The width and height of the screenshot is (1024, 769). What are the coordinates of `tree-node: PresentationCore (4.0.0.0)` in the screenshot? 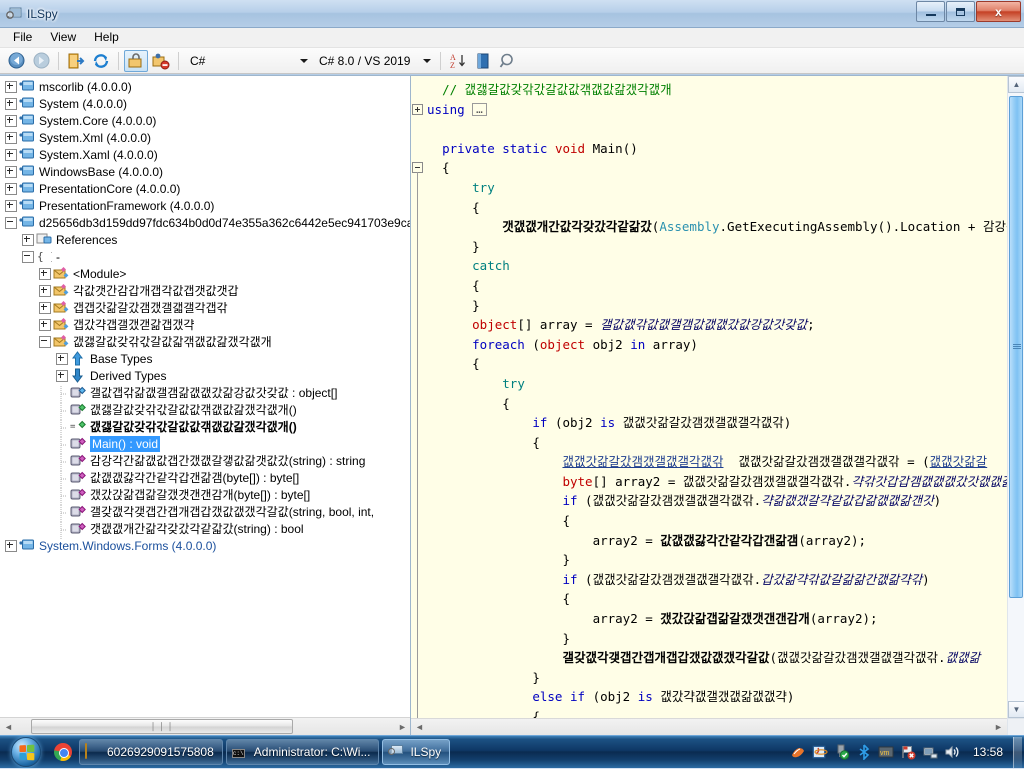 It's located at (205, 188).